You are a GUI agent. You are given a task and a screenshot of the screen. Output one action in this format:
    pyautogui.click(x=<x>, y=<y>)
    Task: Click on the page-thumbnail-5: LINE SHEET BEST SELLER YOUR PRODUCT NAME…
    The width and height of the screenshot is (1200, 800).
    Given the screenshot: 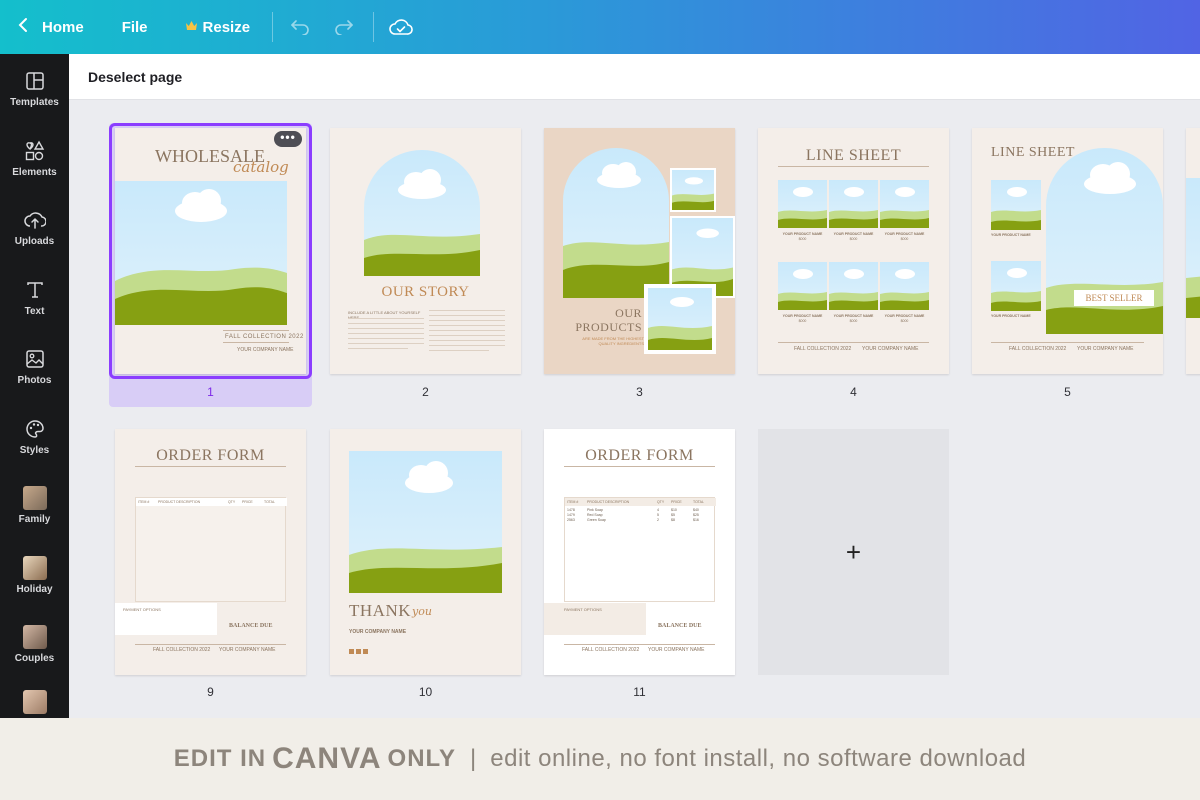 What is the action you would take?
    pyautogui.click(x=1067, y=251)
    